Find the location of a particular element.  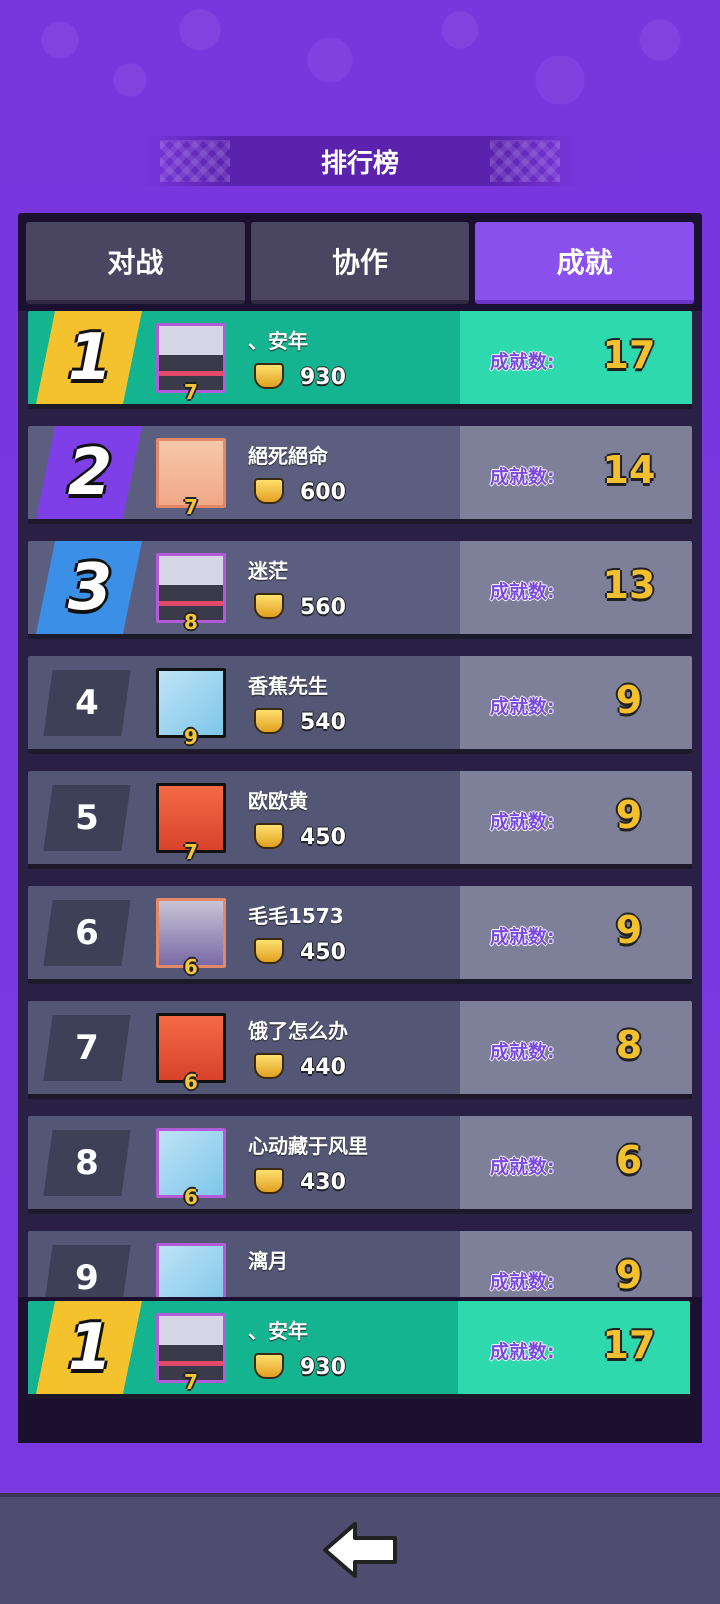

tab-battle: 对战 is located at coordinates (135, 263).